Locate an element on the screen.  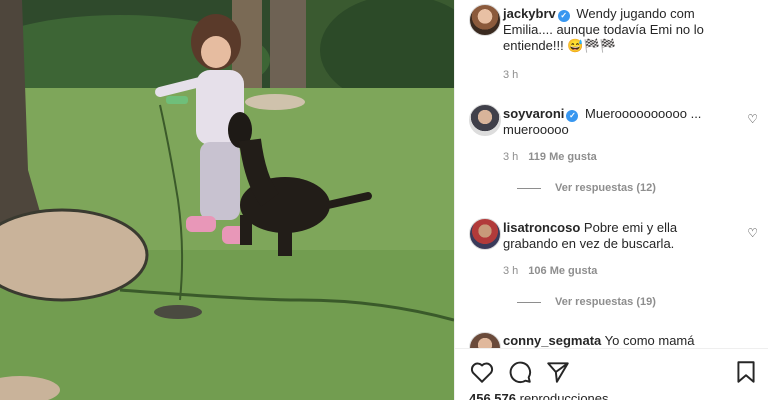
comment-meta: 3 h 119 Me gusta is located at coordinates (550, 157).